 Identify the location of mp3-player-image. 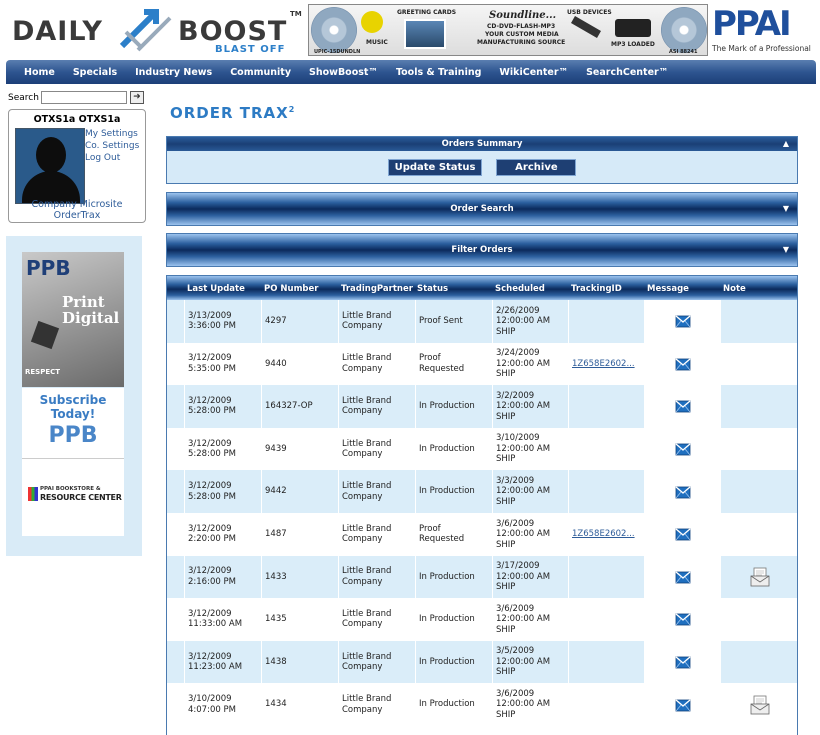
(633, 28).